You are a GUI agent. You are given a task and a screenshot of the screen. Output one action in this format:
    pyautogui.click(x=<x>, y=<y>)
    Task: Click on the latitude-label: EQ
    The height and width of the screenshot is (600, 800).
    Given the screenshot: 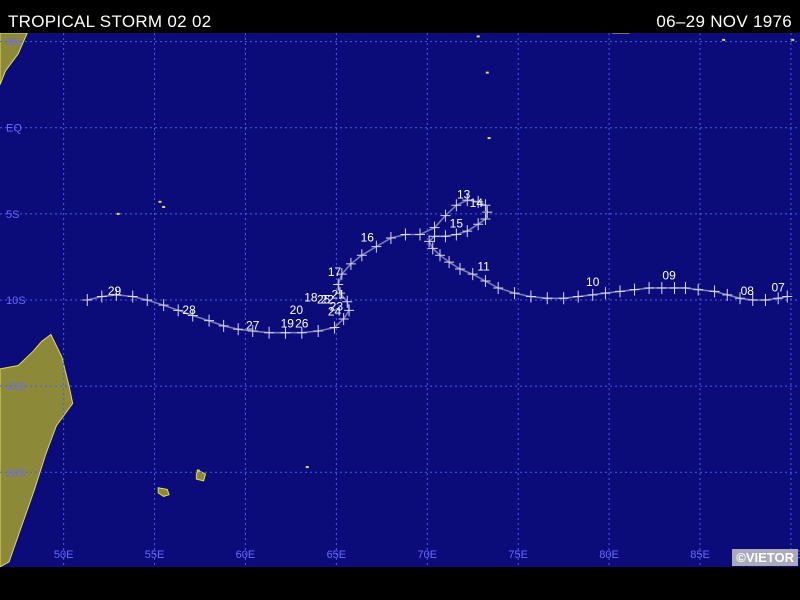 What is the action you would take?
    pyautogui.click(x=14, y=129)
    